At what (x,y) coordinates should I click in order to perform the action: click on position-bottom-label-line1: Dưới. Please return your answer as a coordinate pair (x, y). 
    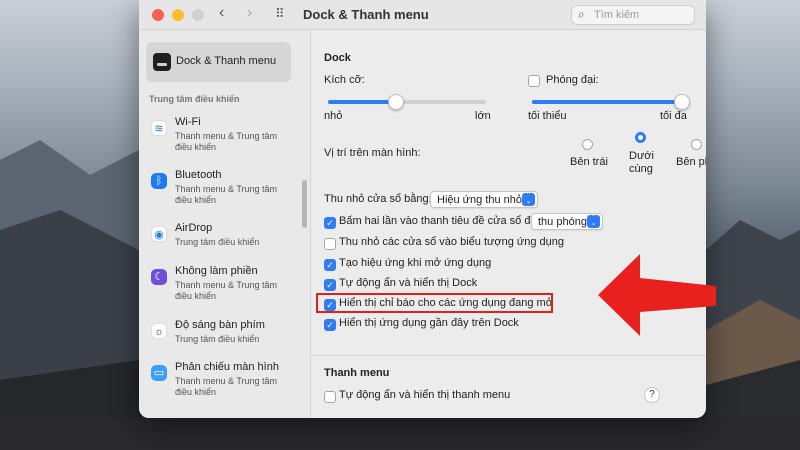
    Looking at the image, I should click on (641, 156).